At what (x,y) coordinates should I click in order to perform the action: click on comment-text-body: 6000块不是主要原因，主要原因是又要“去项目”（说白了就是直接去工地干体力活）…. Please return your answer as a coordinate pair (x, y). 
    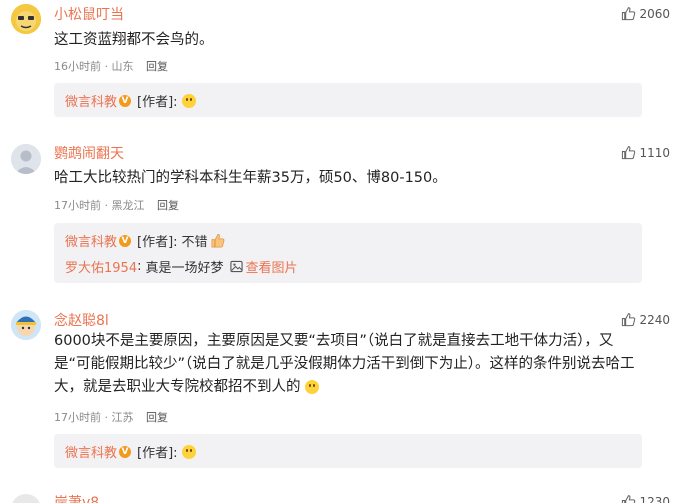
    Looking at the image, I should click on (344, 364).